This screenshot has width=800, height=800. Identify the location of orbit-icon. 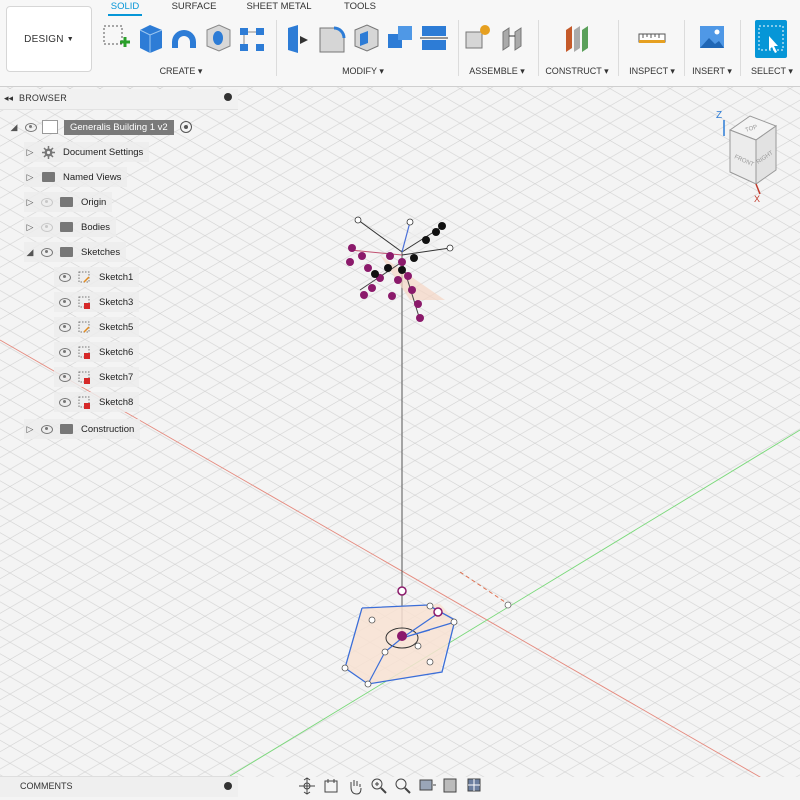
(307, 786).